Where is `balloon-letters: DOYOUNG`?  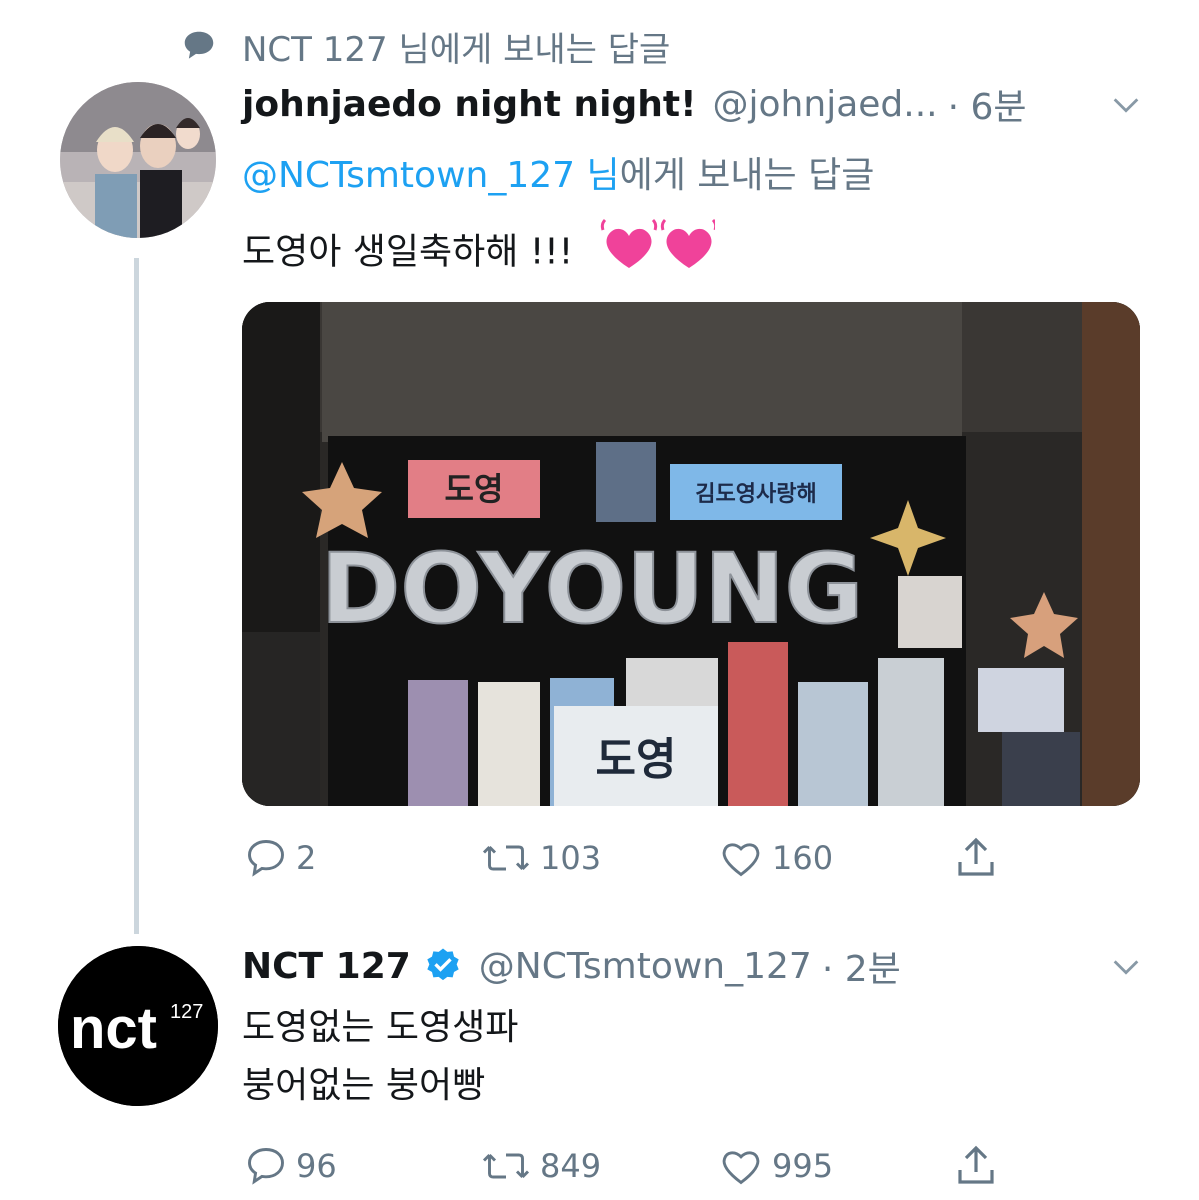
balloon-letters: DOYOUNG is located at coordinates (592, 589).